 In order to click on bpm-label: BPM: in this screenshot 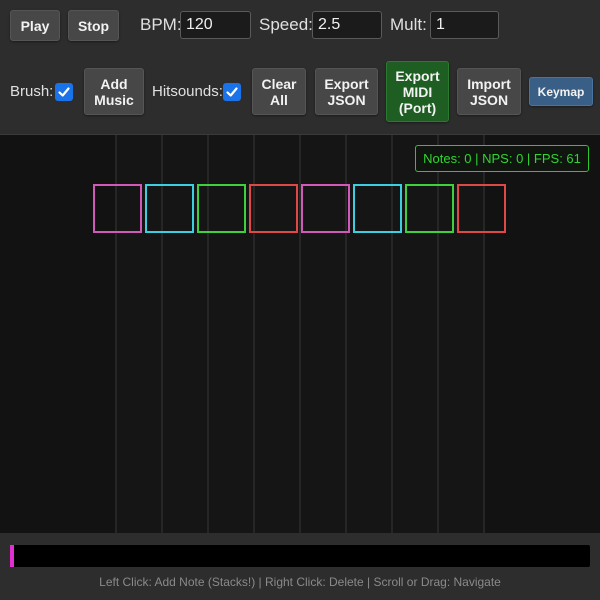, I will do `click(161, 24)`.